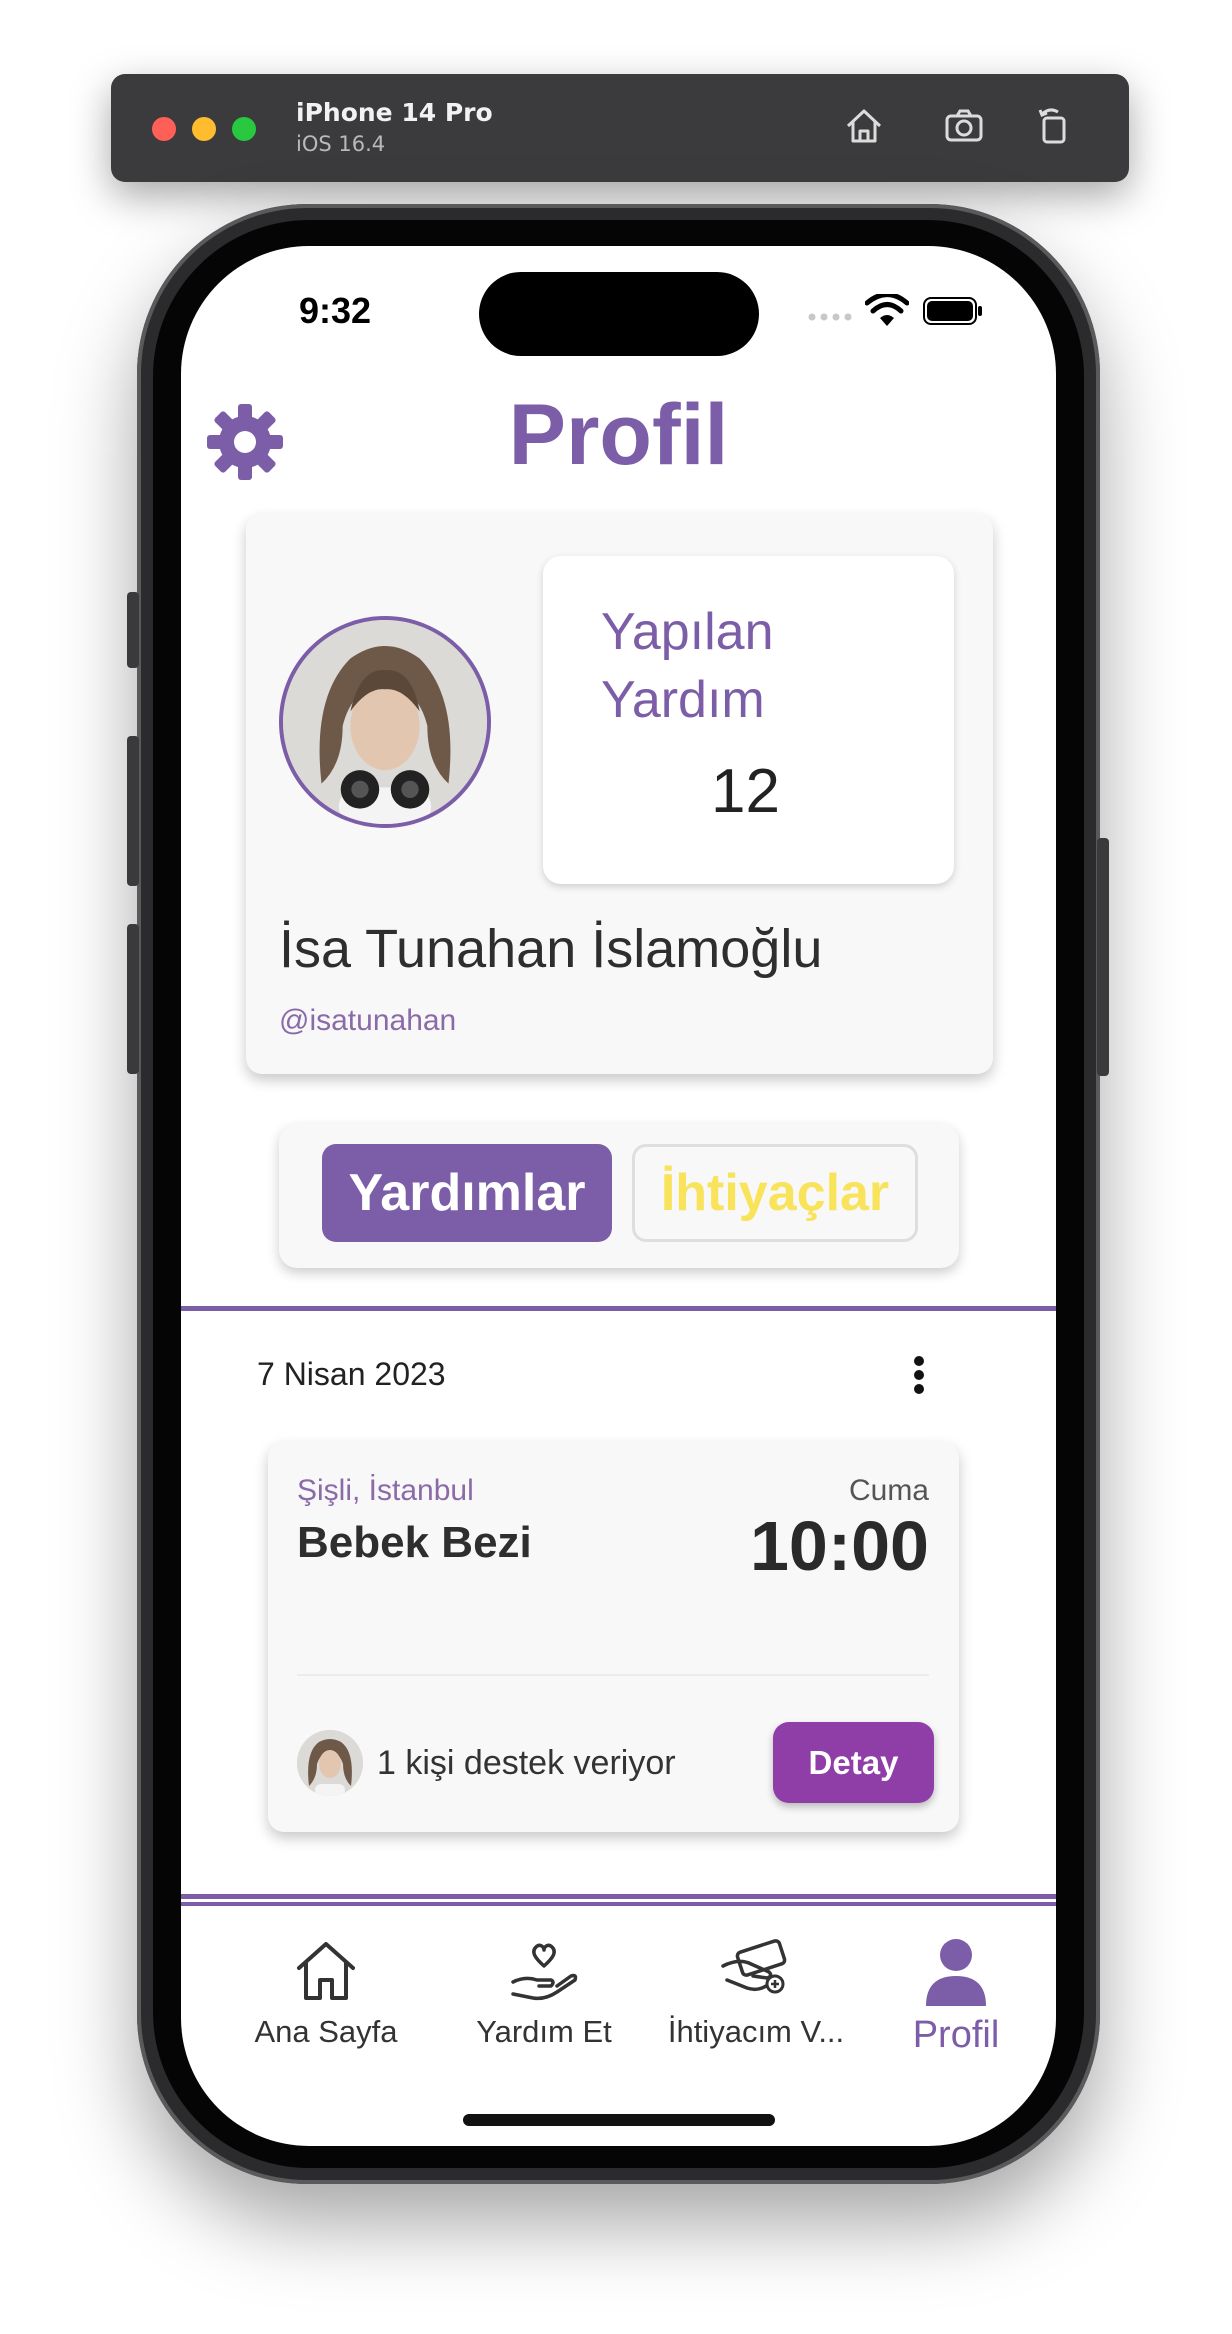 Image resolution: width=1232 pixels, height=2334 pixels. Describe the element at coordinates (687, 666) in the screenshot. I see `help-count-label: Yapılan Yardım` at that location.